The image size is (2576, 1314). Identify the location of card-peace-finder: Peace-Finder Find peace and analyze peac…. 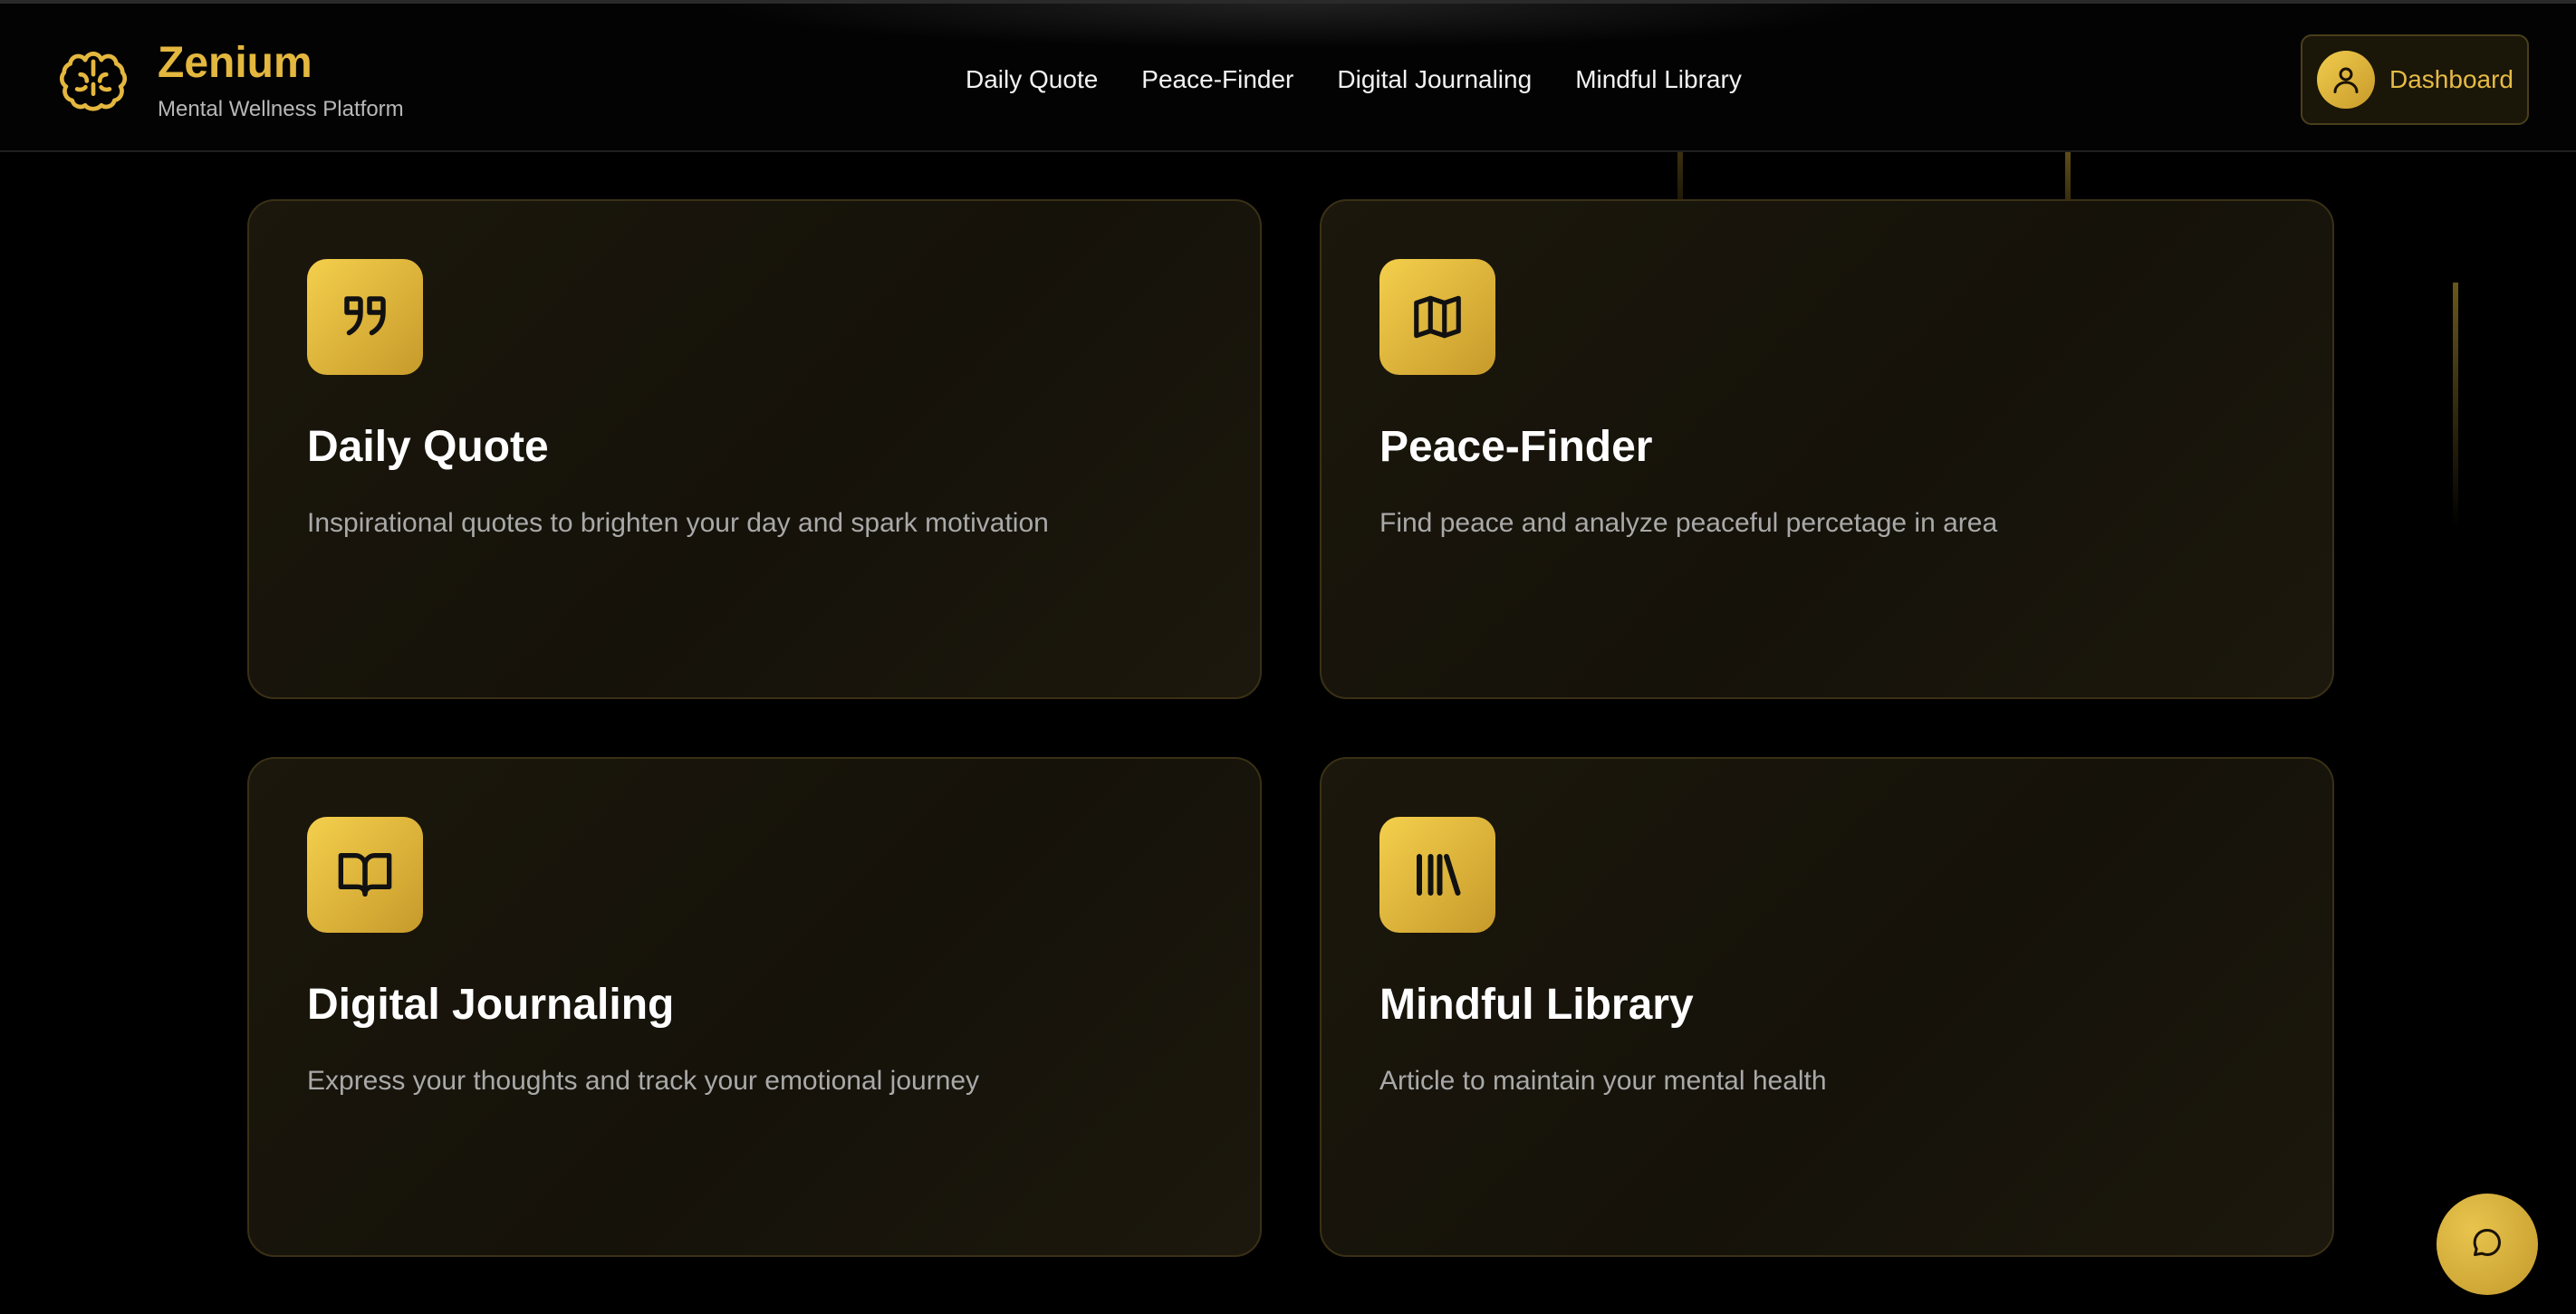
(1827, 449).